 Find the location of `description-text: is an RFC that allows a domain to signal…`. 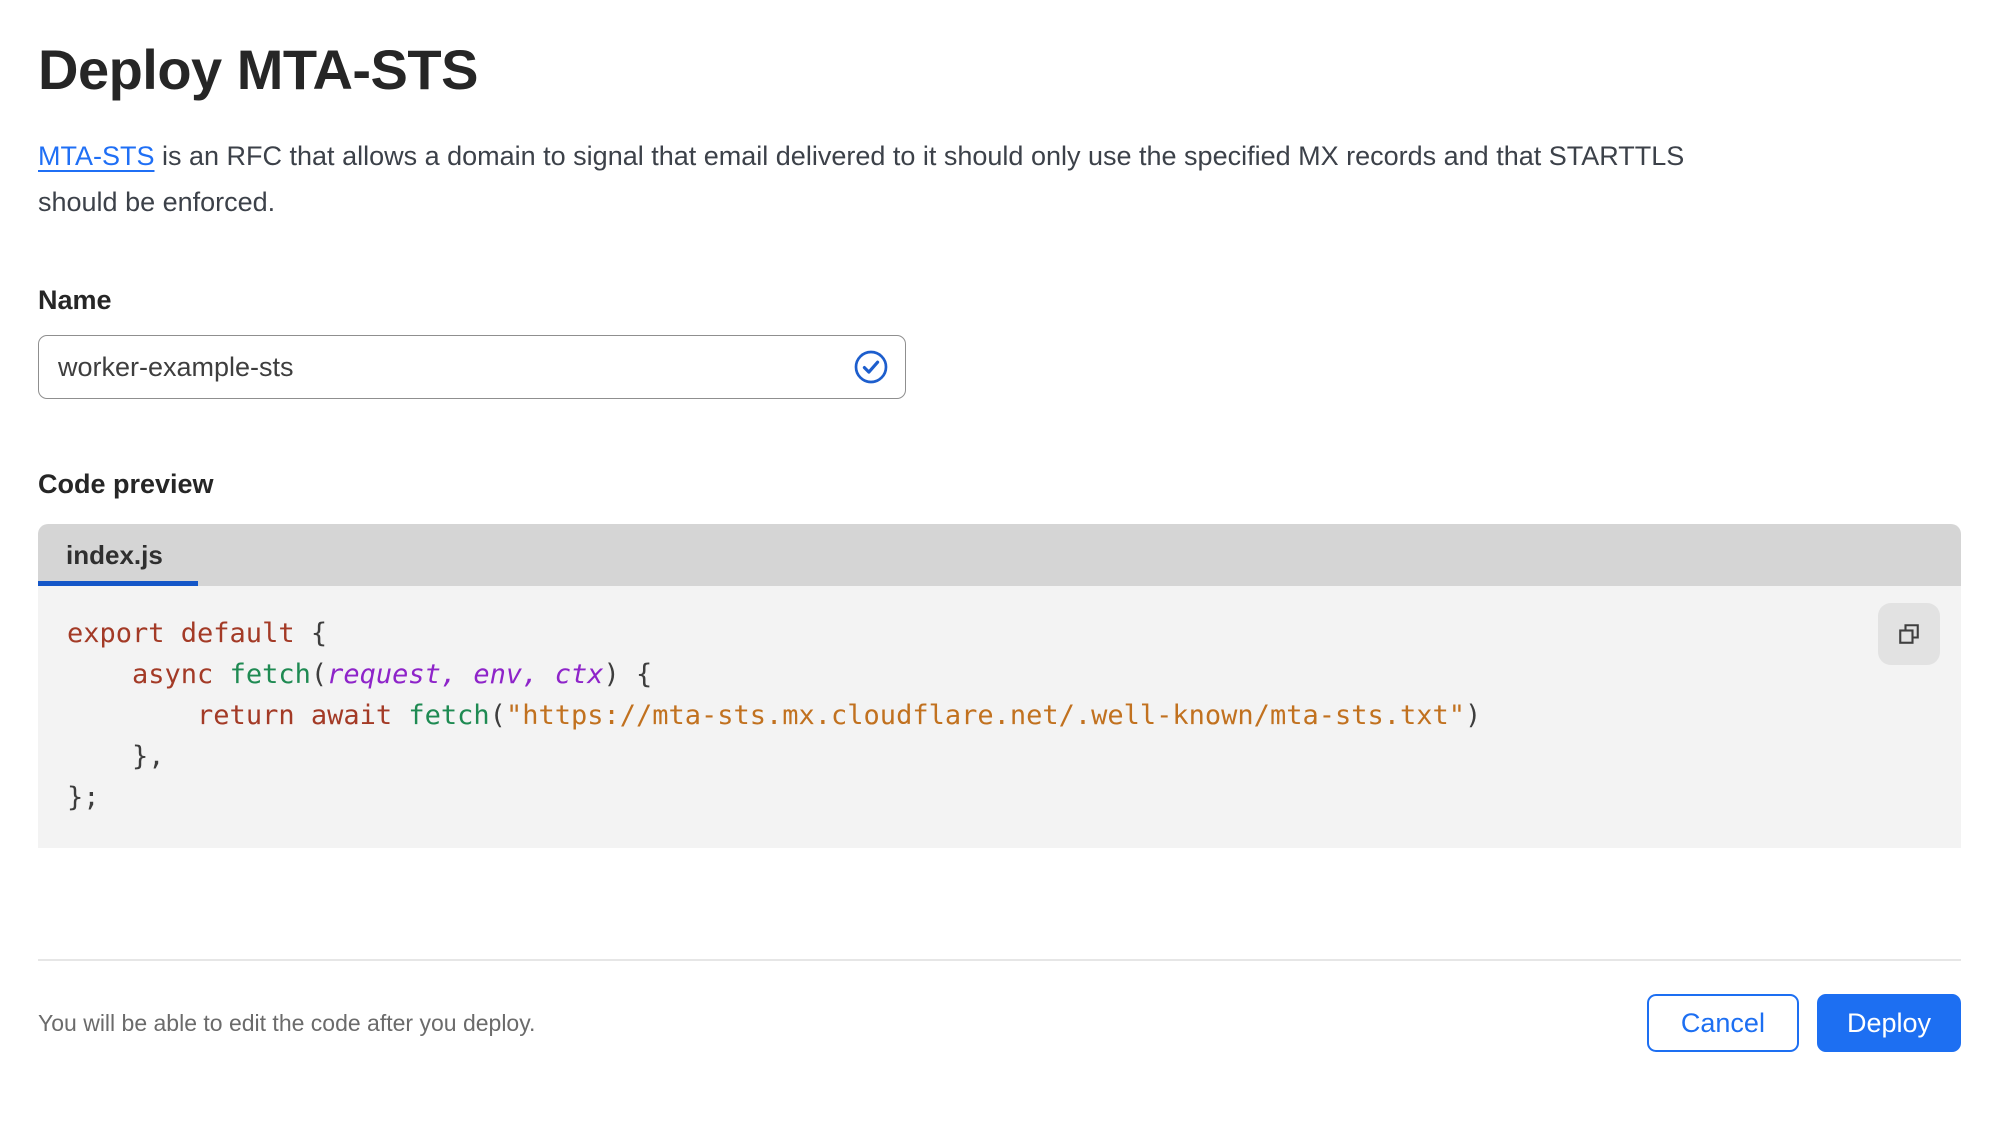

description-text: is an RFC that allows a domain to signal… is located at coordinates (919, 156).